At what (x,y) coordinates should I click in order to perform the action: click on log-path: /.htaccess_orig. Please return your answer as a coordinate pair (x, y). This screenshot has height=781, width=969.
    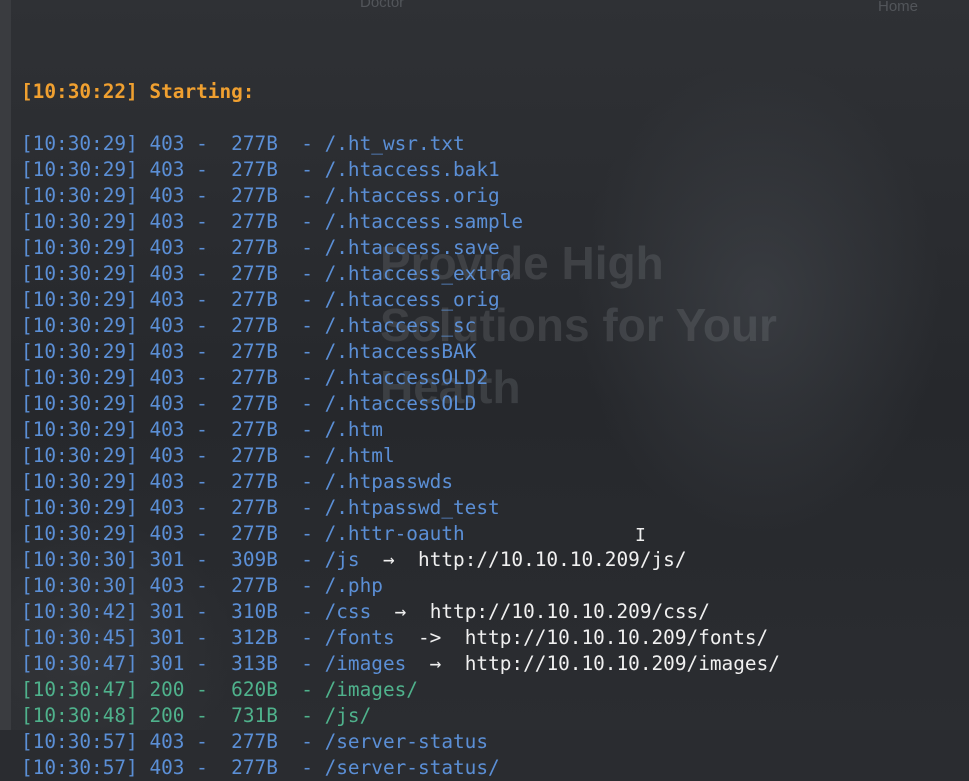
    Looking at the image, I should click on (412, 299).